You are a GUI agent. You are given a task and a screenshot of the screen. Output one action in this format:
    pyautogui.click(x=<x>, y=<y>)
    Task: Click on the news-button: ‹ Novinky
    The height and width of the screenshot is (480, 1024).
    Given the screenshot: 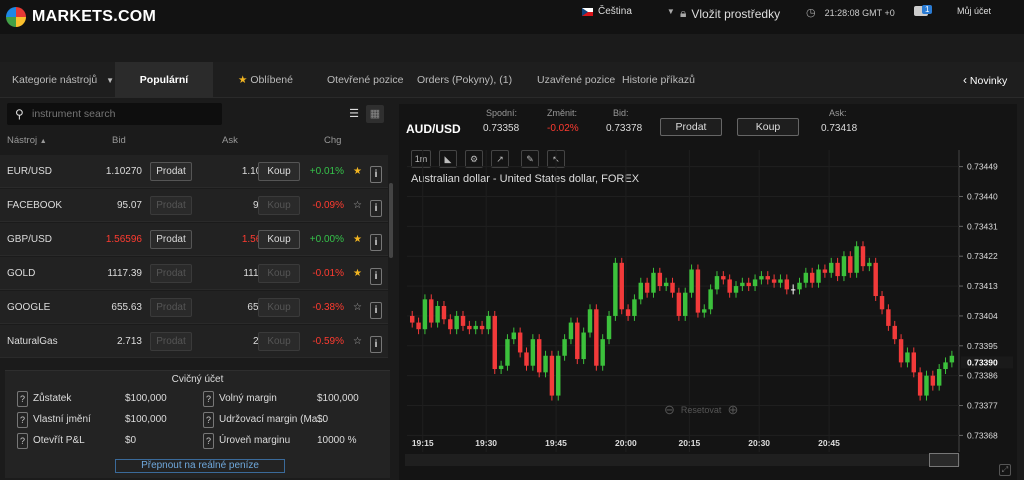 What is the action you would take?
    pyautogui.click(x=985, y=80)
    